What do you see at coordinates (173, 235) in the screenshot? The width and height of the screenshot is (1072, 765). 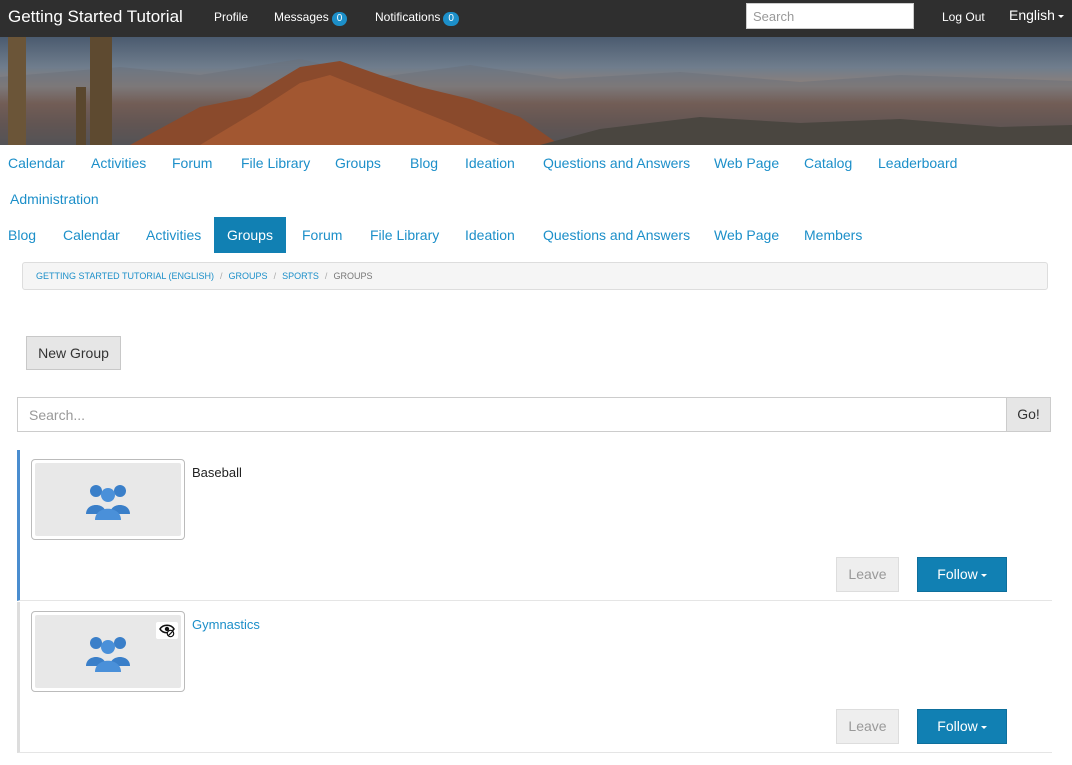 I see `tab-activities: Activities` at bounding box center [173, 235].